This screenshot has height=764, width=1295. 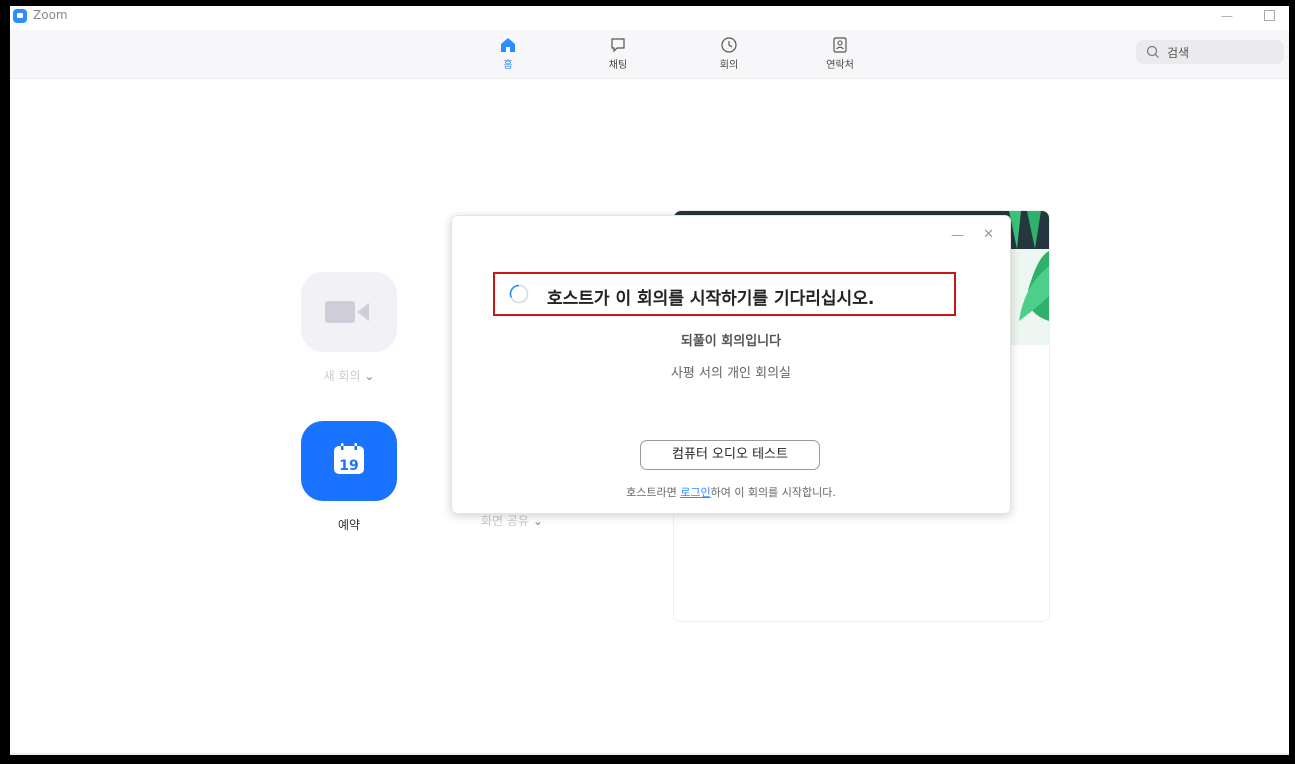 I want to click on home-icon, so click(x=508, y=45).